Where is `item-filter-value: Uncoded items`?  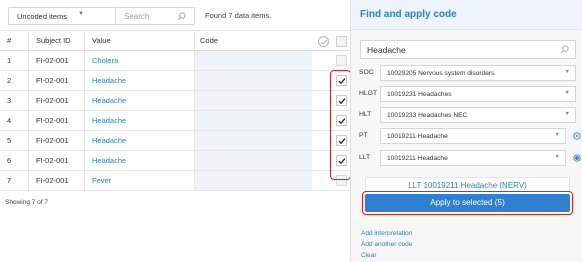 item-filter-value: Uncoded items is located at coordinates (42, 16).